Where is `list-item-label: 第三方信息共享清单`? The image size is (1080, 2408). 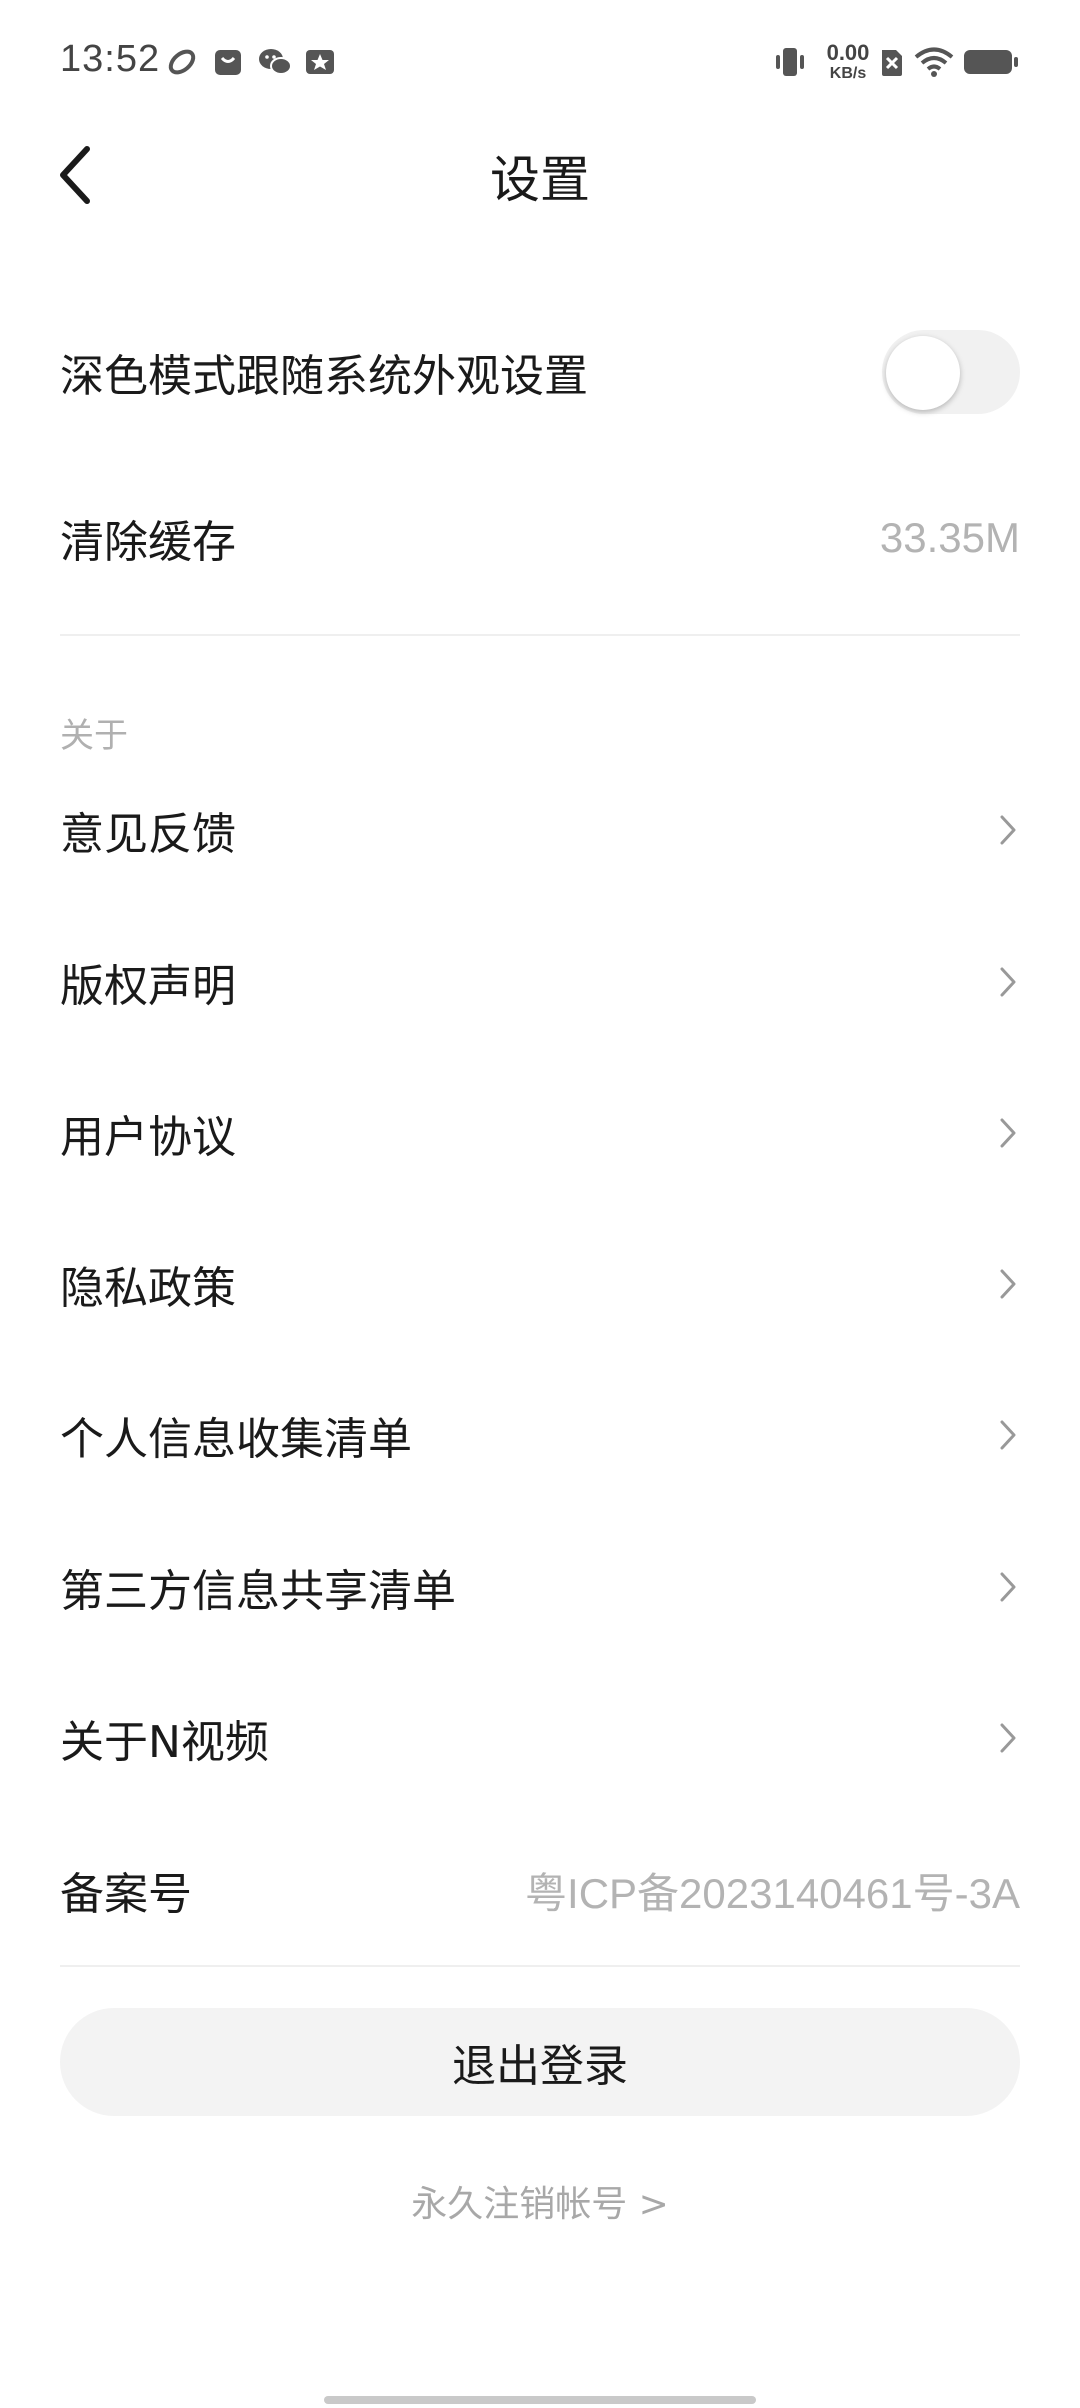
list-item-label: 第三方信息共享清单 is located at coordinates (258, 1591).